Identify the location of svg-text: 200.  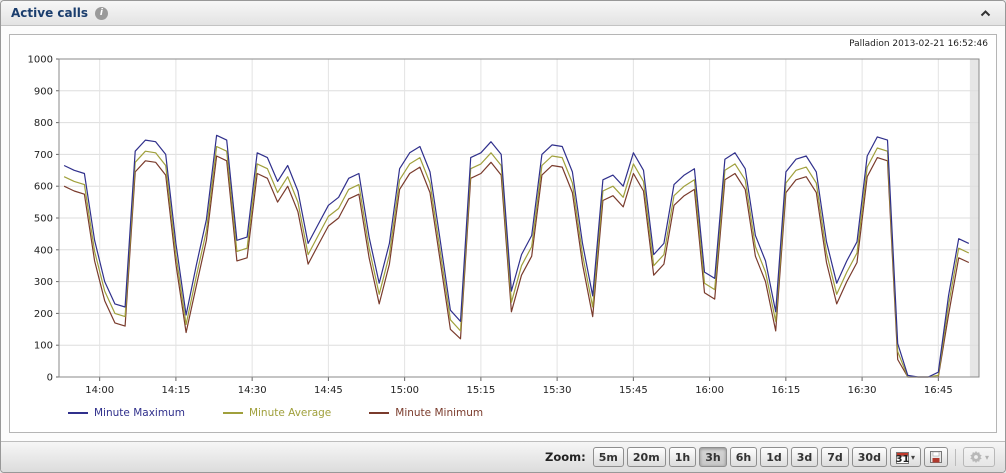
(43, 314).